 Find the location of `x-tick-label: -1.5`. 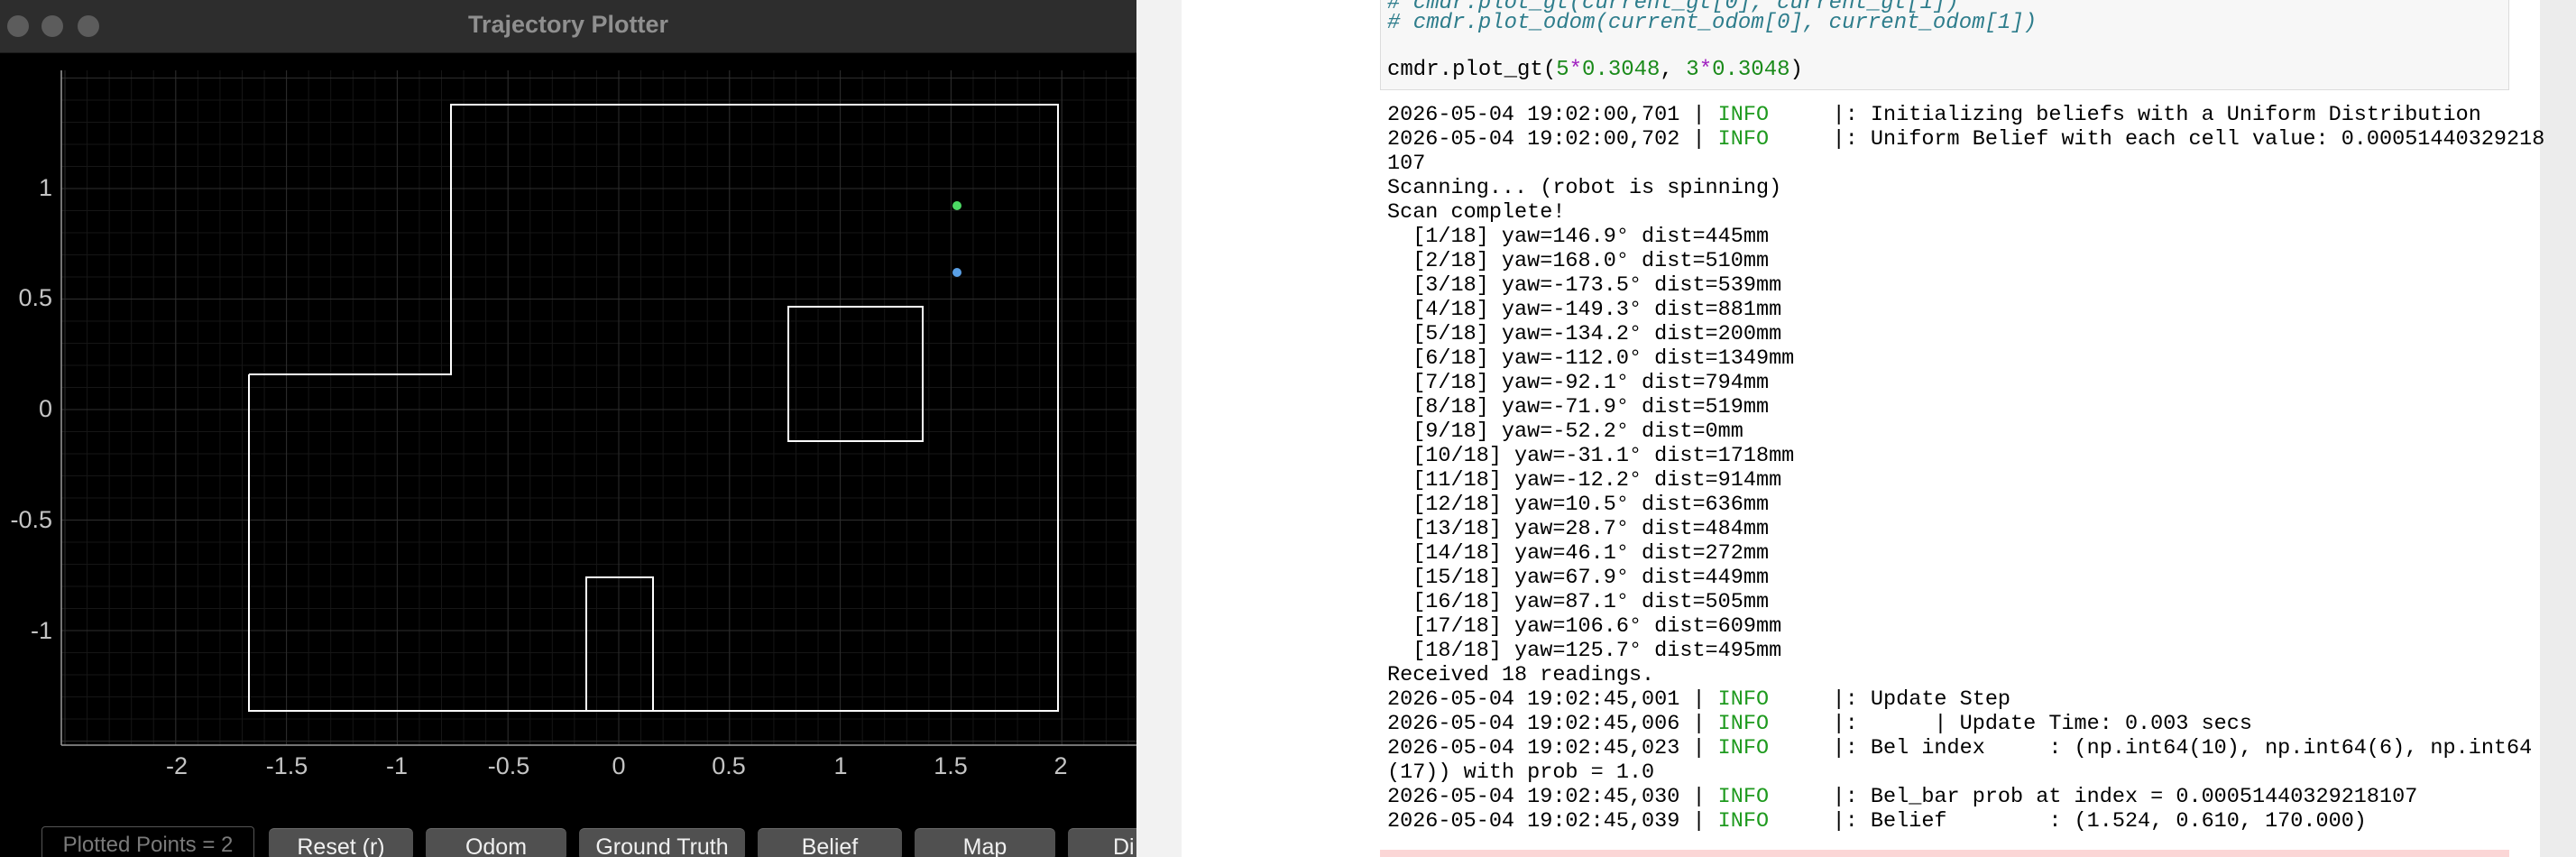

x-tick-label: -1.5 is located at coordinates (287, 766).